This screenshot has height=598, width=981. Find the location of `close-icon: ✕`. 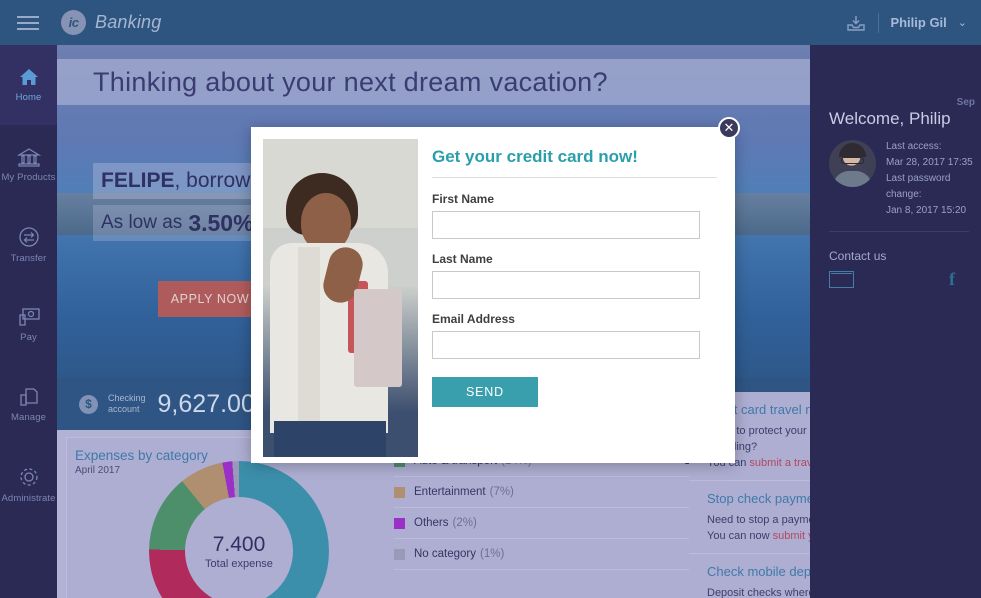

close-icon: ✕ is located at coordinates (729, 128).